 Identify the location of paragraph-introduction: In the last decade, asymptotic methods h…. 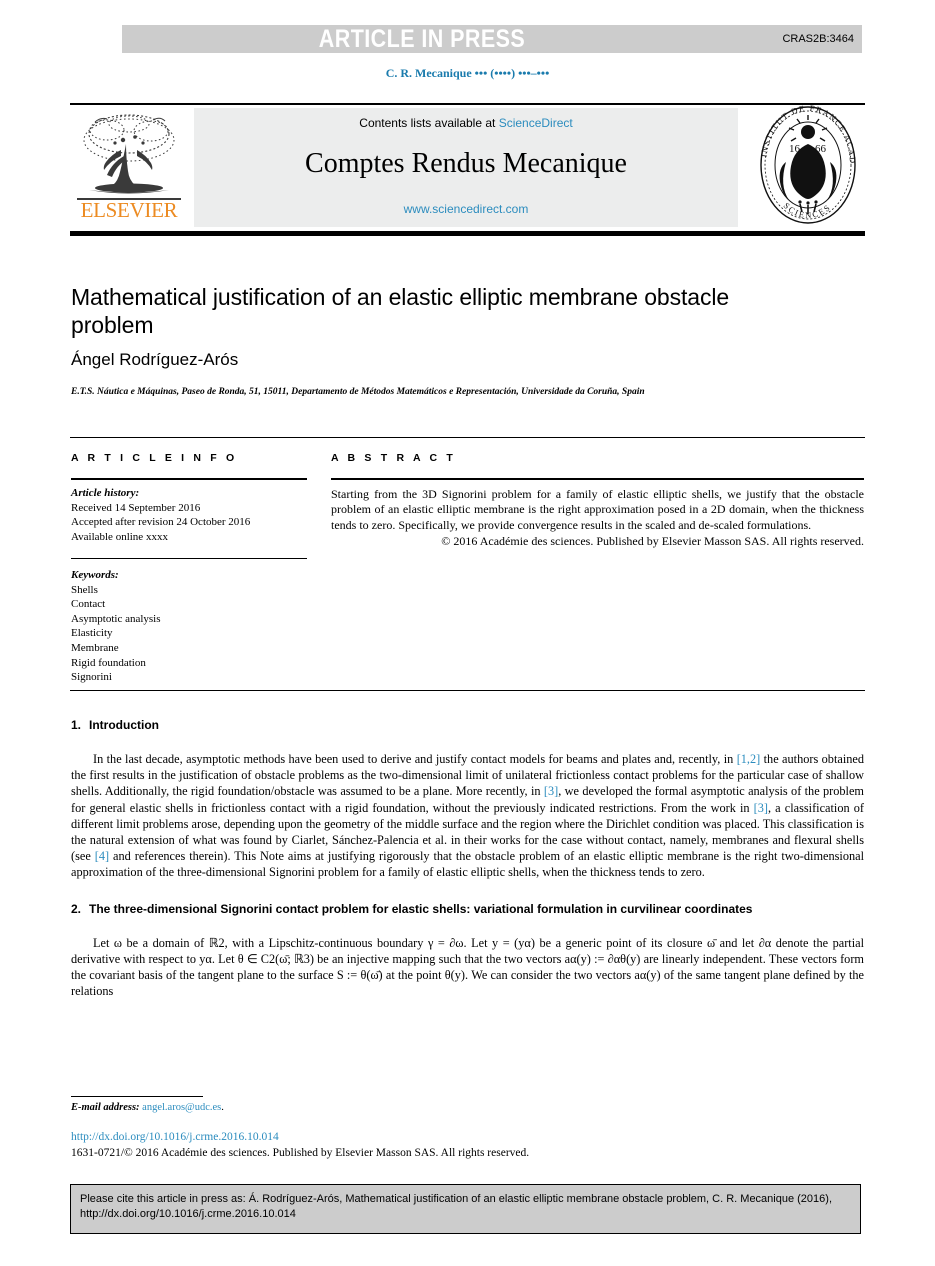
(467, 816).